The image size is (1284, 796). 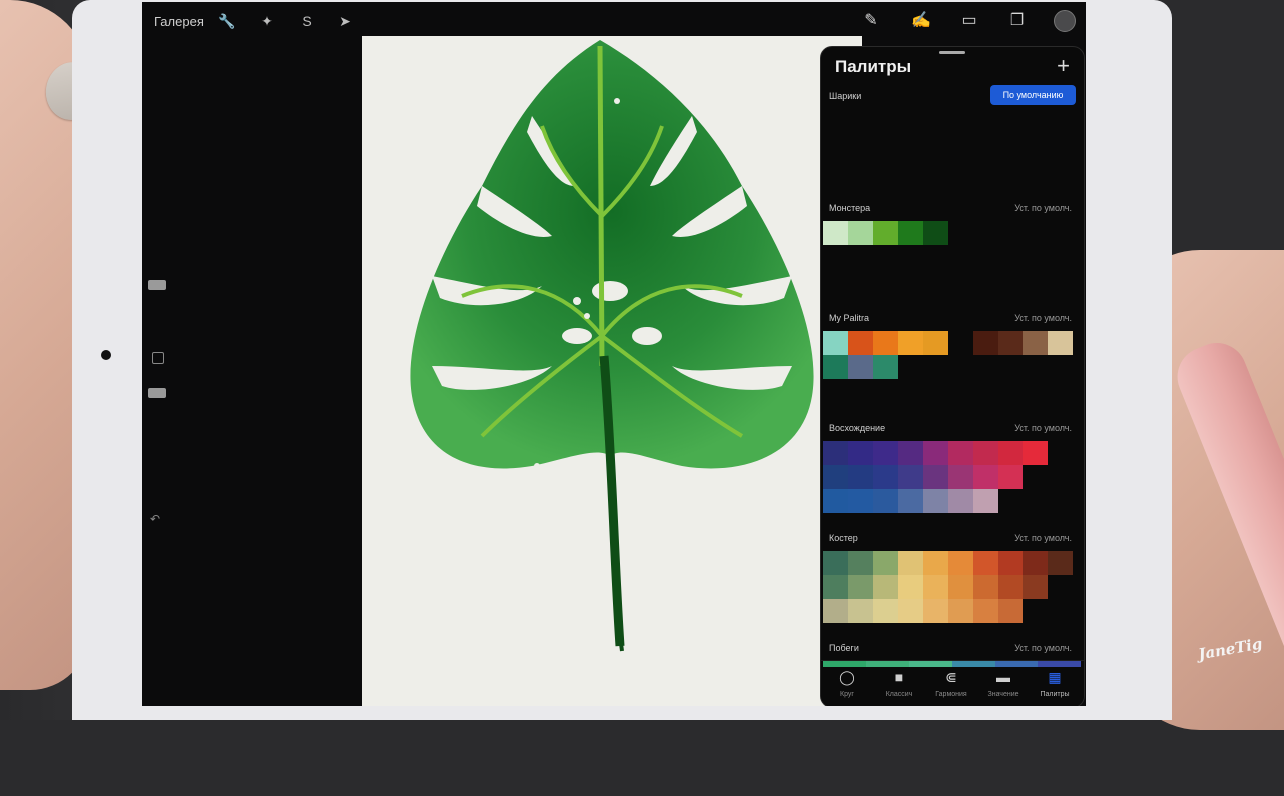 I want to click on gallery-button: Галерея, so click(x=179, y=21).